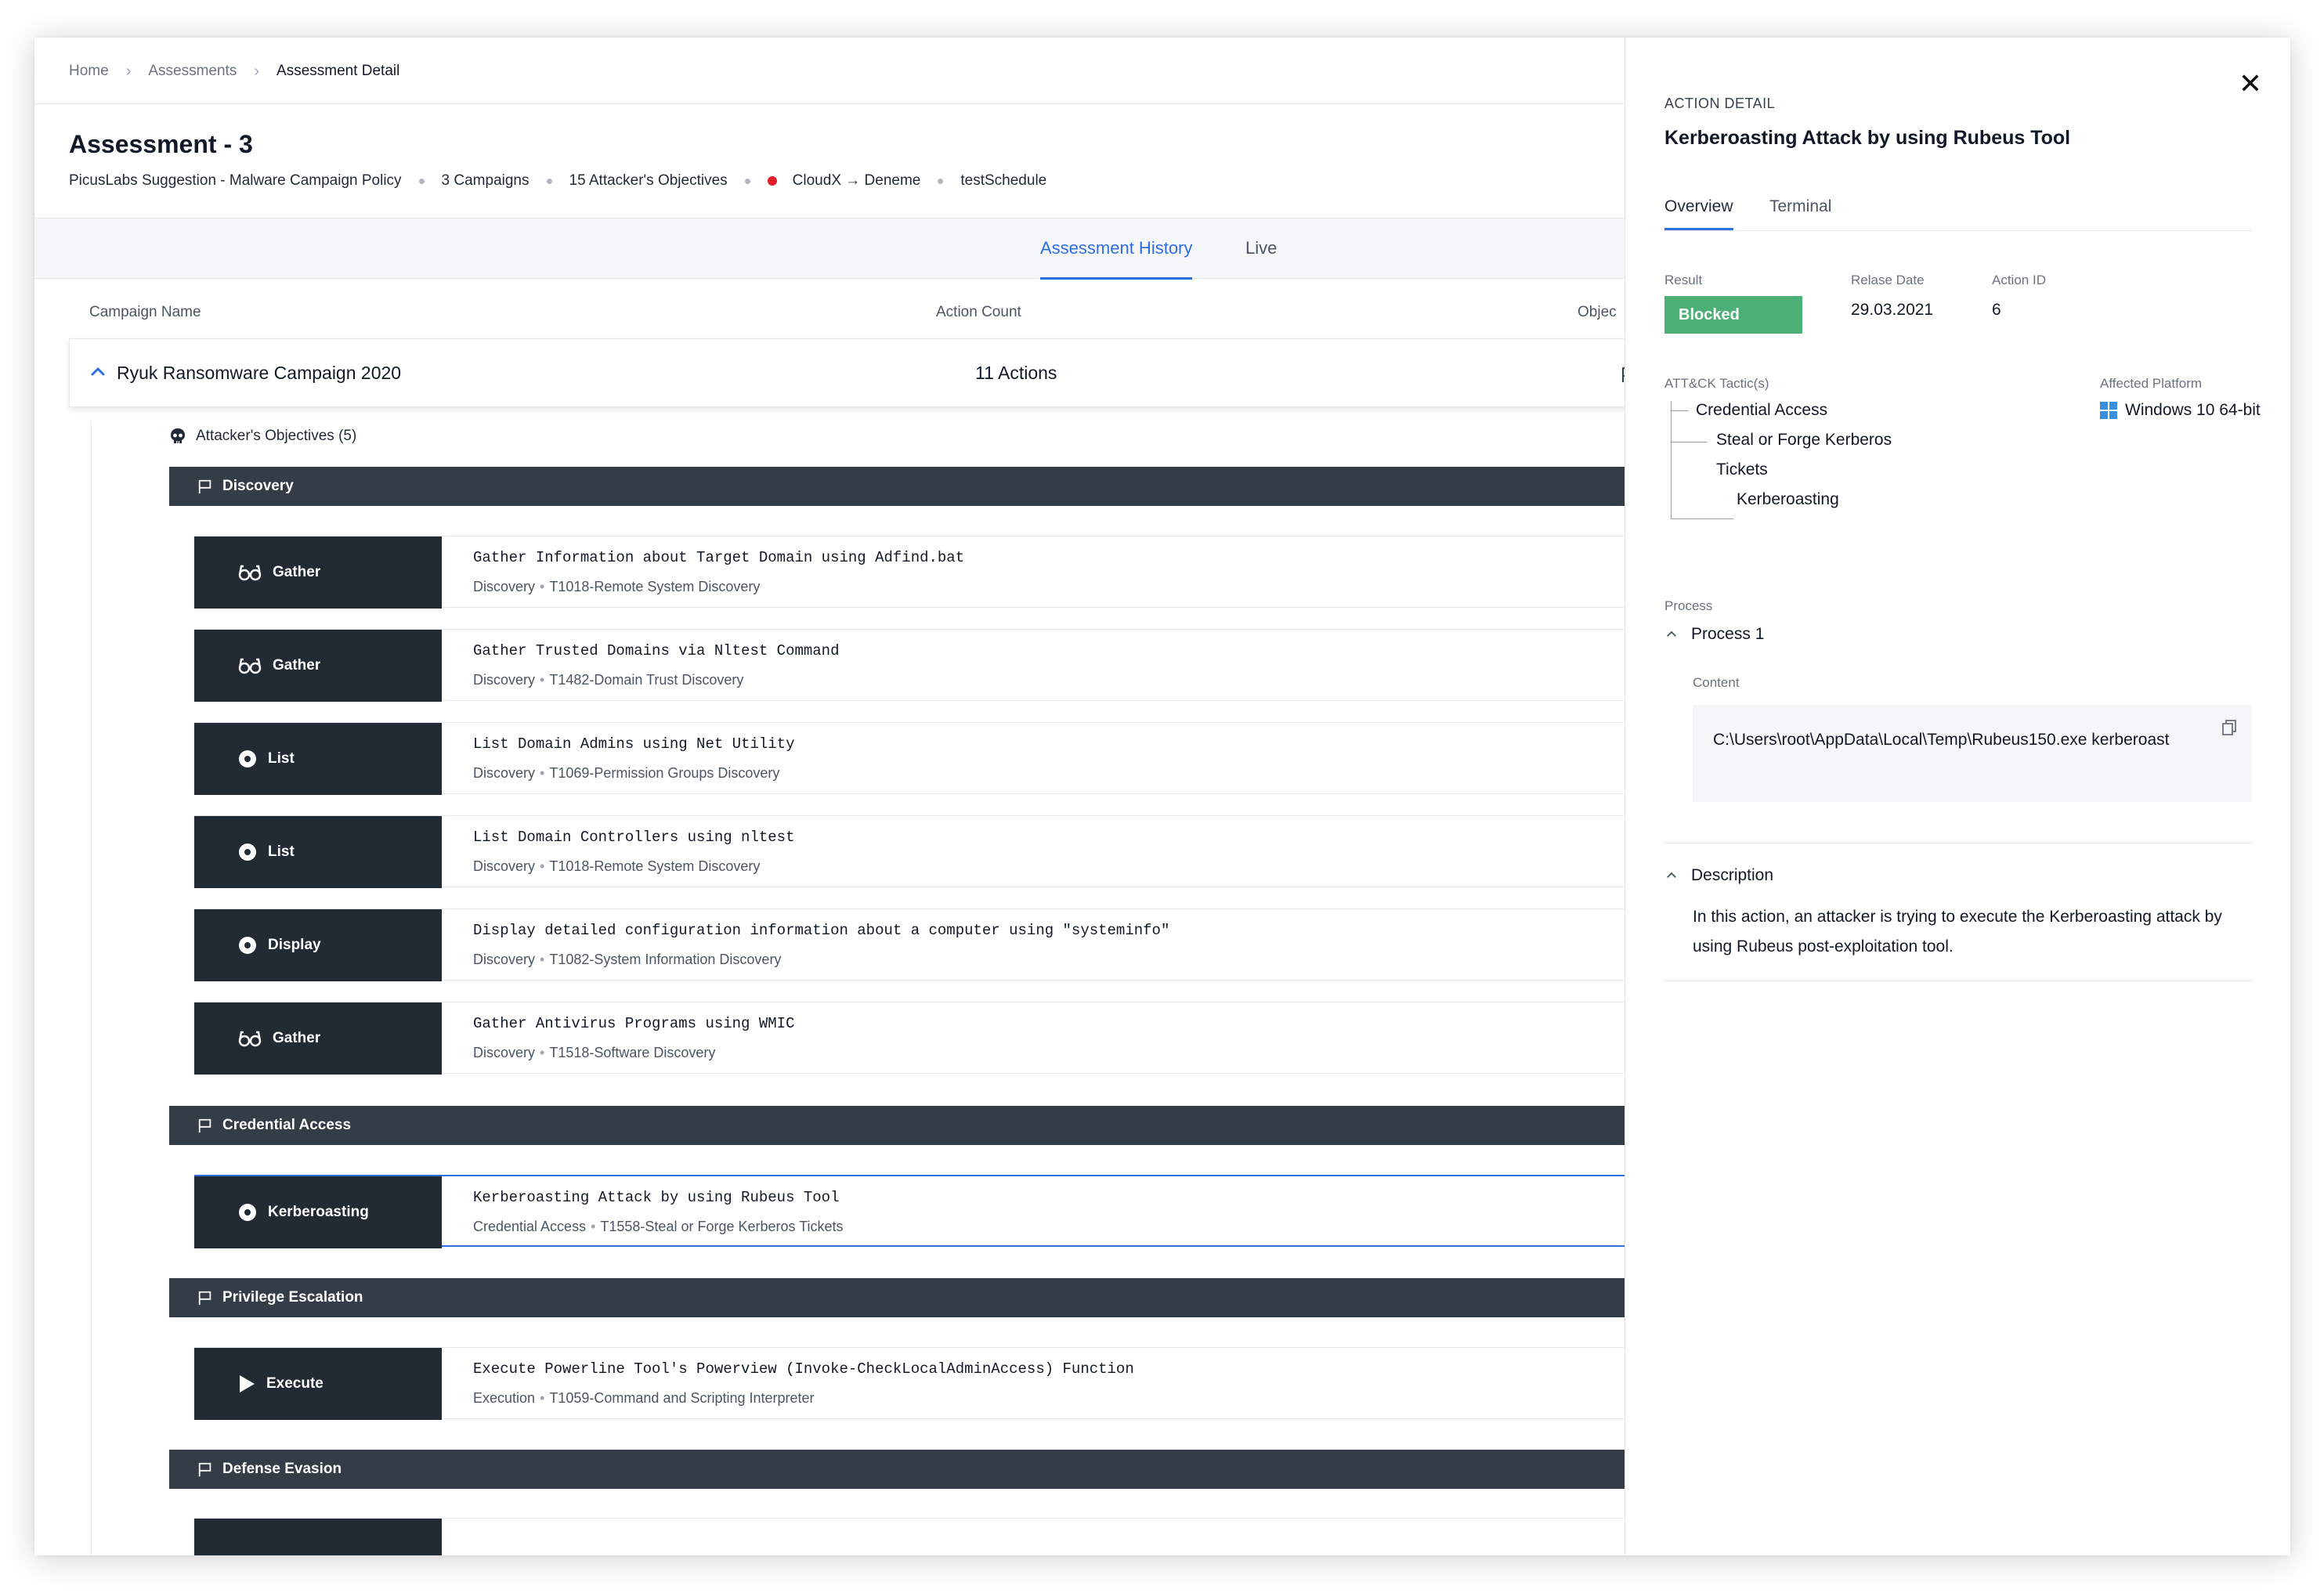 The height and width of the screenshot is (1593, 2324). What do you see at coordinates (292, 1297) in the screenshot?
I see `section-title: Privilege Escalation` at bounding box center [292, 1297].